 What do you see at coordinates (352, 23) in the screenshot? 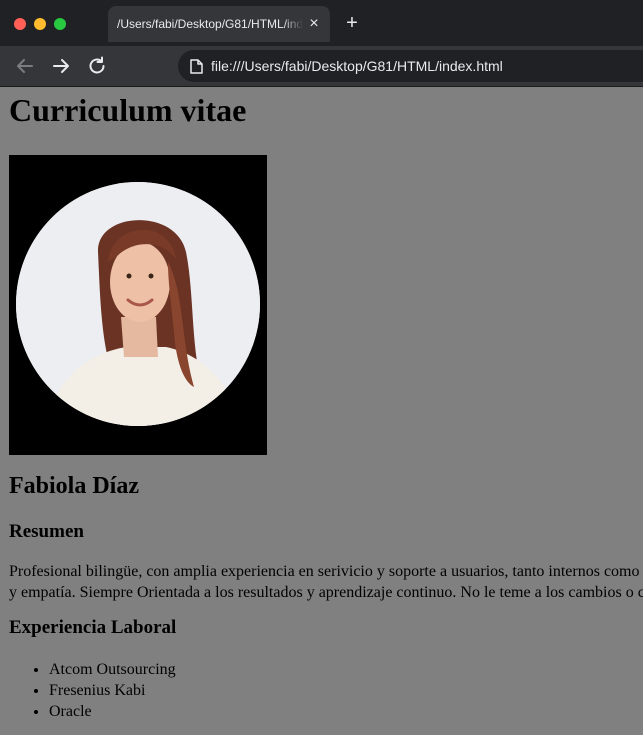
I see `new-tab-icon: +` at bounding box center [352, 23].